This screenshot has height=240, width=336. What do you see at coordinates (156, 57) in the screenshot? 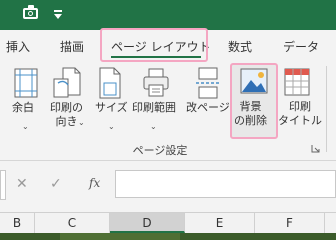
I see `active-tab-underline` at bounding box center [156, 57].